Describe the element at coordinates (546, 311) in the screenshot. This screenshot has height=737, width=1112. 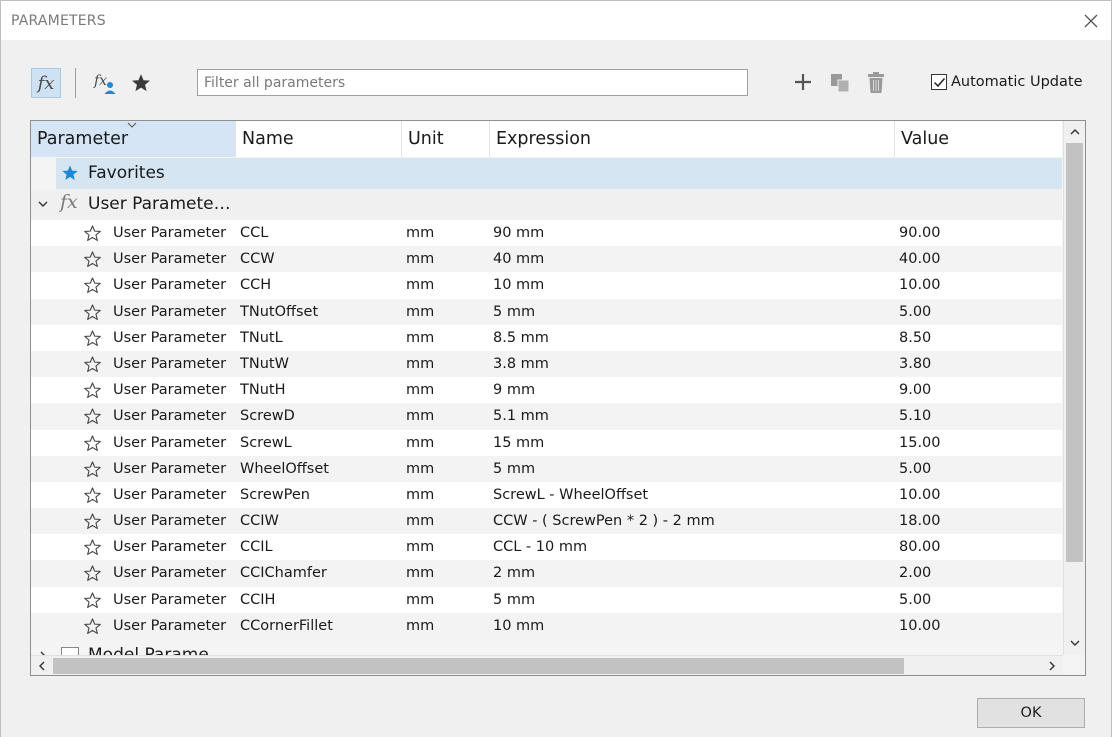
I see `table-row: User Parameter TNutOffset mm 5 mm 5.00` at that location.